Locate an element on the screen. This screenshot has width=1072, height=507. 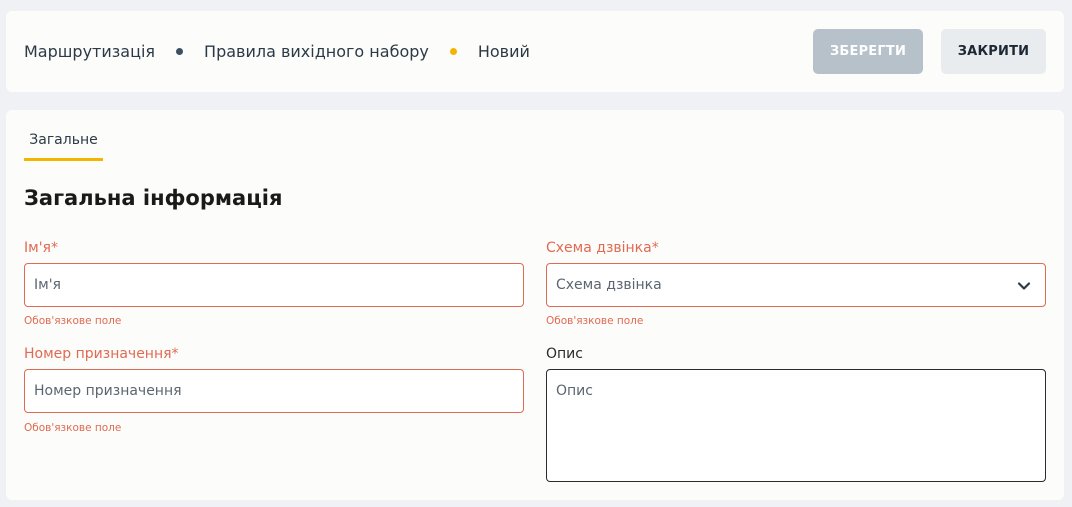
breadcrumb-separator-dot is located at coordinates (180, 51).